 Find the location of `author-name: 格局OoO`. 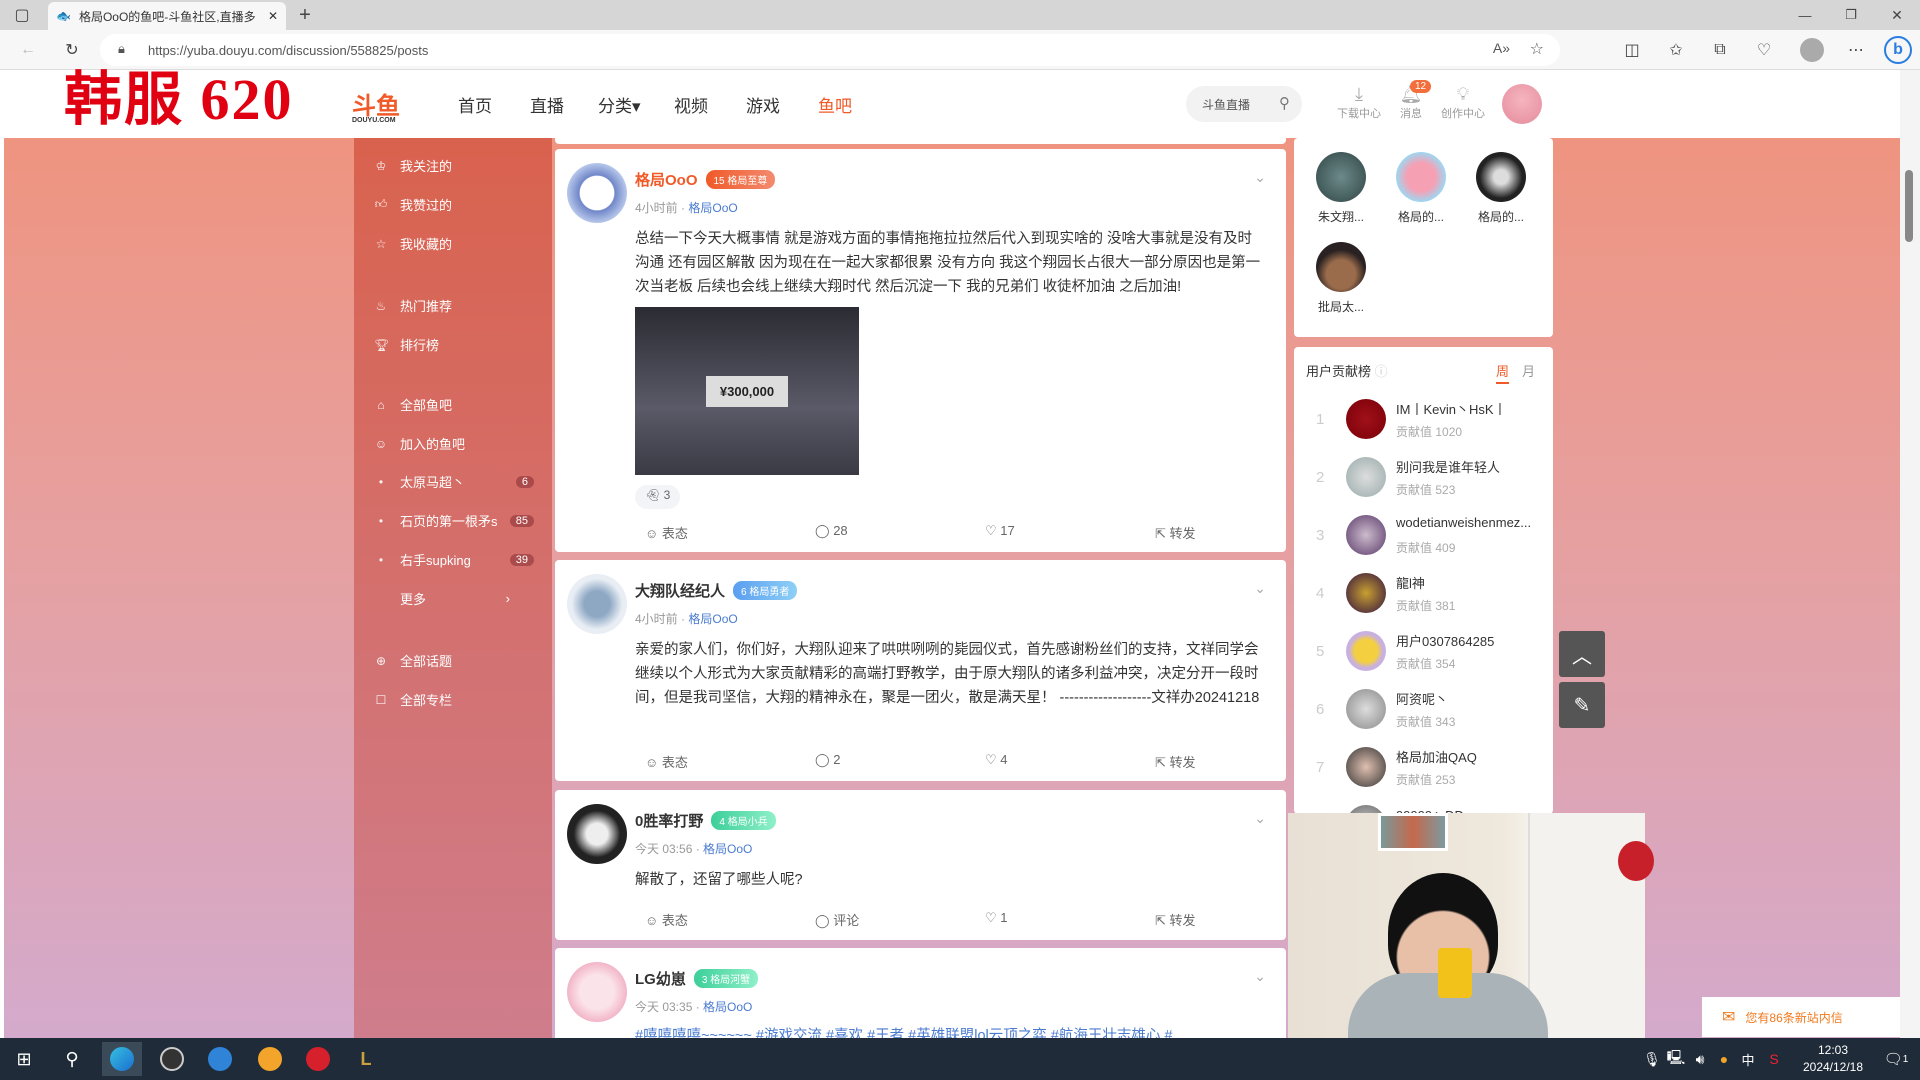

author-name: 格局OoO is located at coordinates (666, 179).